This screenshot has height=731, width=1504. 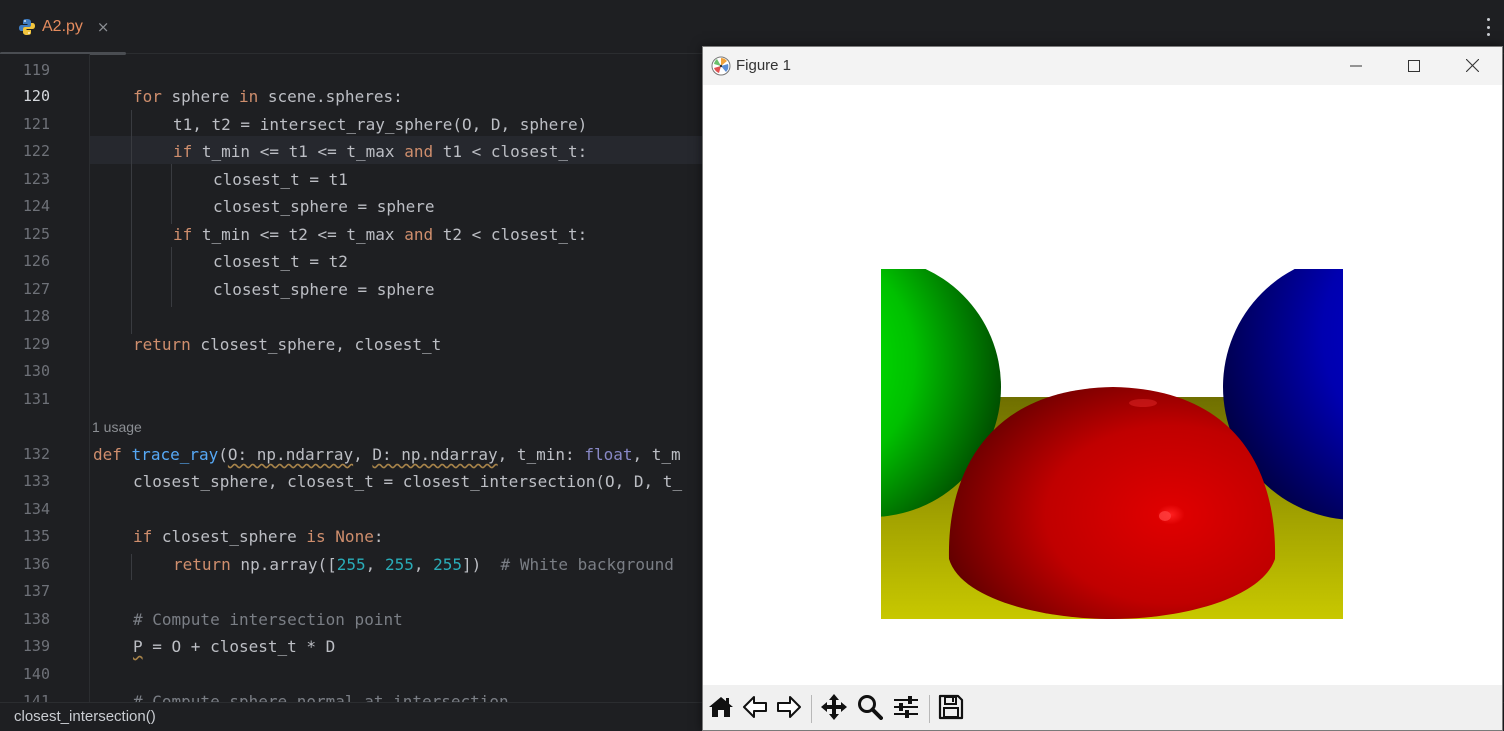 What do you see at coordinates (27, 27) in the screenshot?
I see `python-file-icon` at bounding box center [27, 27].